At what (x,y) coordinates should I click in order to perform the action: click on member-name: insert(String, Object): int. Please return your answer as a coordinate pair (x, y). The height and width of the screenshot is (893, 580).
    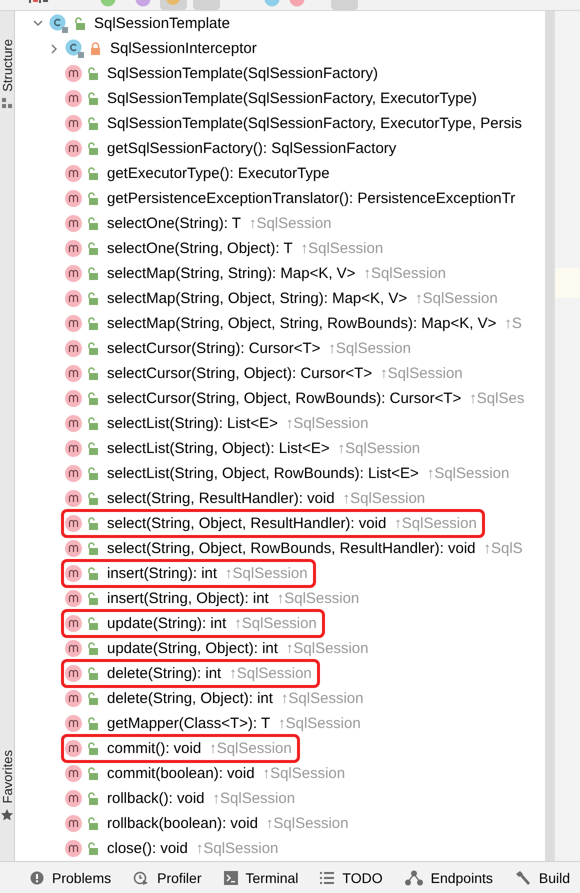
    Looking at the image, I should click on (188, 598).